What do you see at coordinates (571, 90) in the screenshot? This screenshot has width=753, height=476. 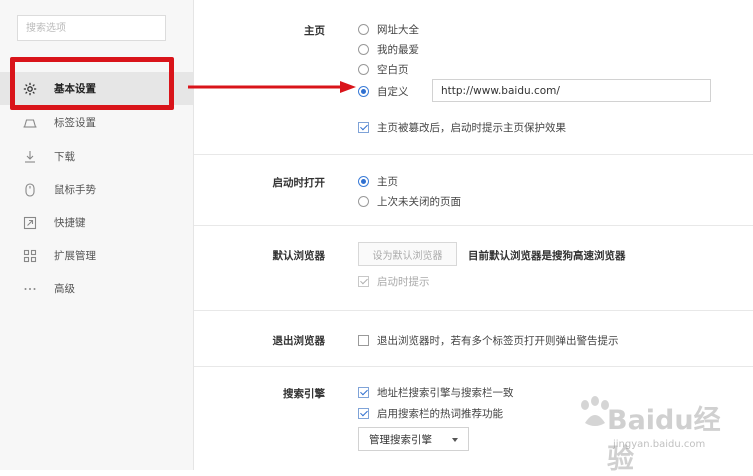 I see `homepage-url-input` at bounding box center [571, 90].